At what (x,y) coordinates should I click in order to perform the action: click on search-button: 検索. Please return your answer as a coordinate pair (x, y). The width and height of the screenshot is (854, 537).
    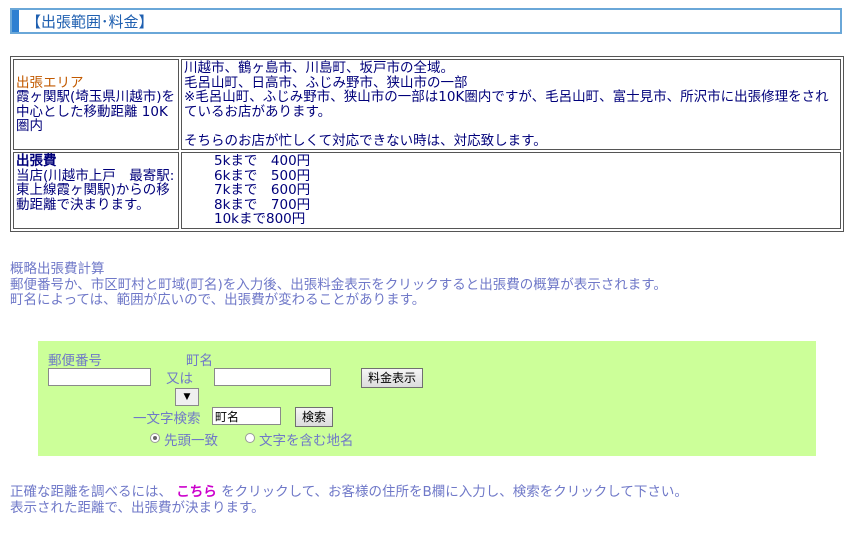
    Looking at the image, I should click on (314, 417).